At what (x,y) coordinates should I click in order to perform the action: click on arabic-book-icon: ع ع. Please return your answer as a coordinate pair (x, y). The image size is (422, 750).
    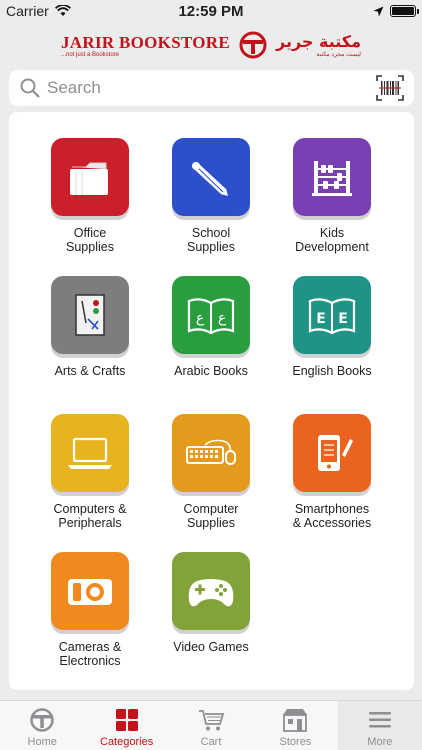
    Looking at the image, I should click on (211, 316).